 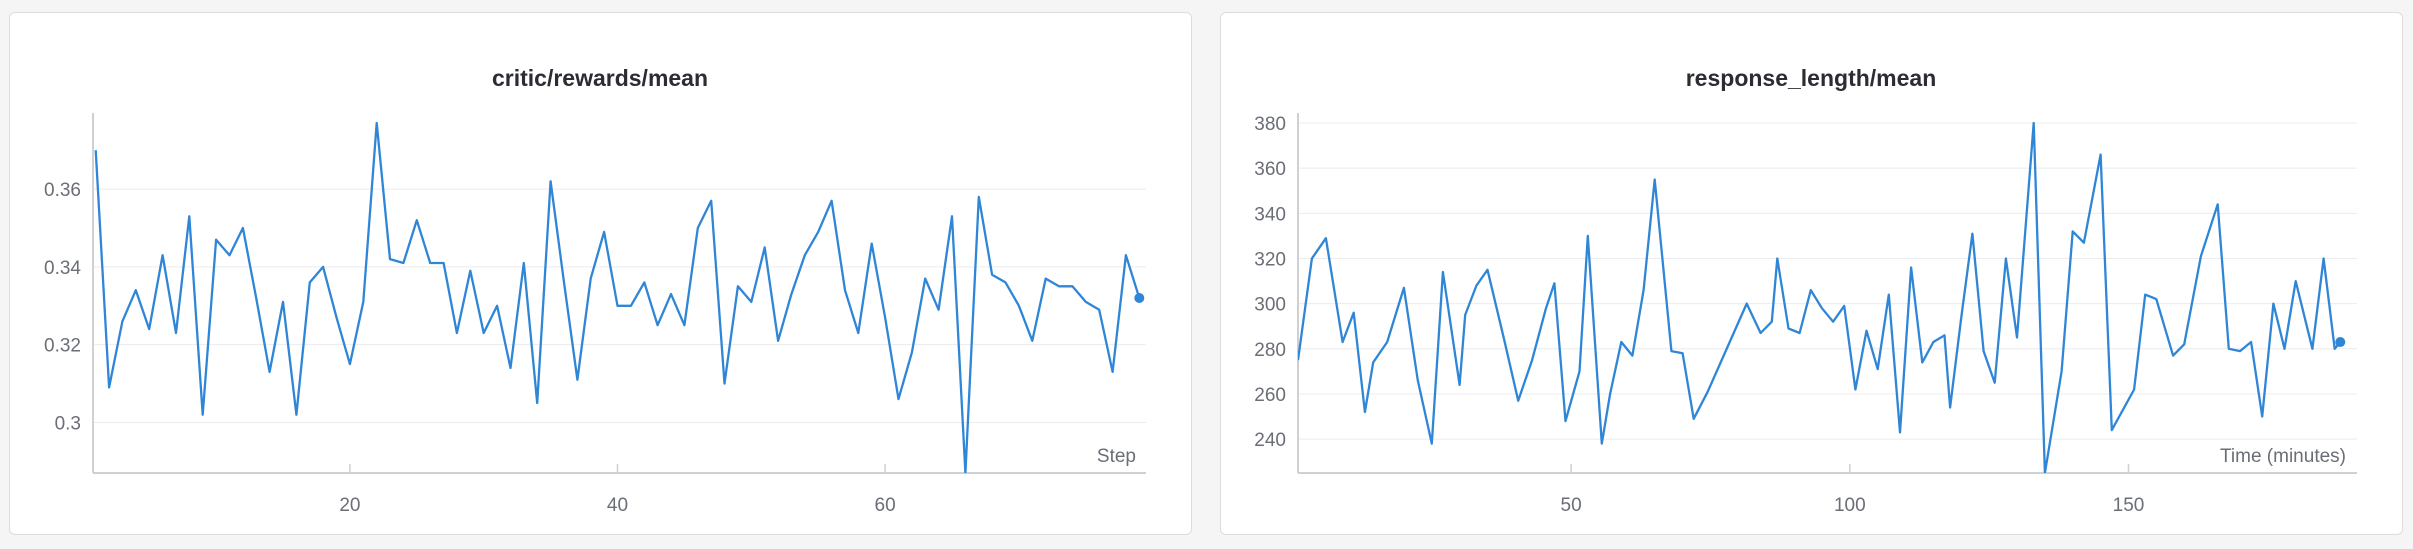 I want to click on y-tick-label: 0.32, so click(x=62, y=346).